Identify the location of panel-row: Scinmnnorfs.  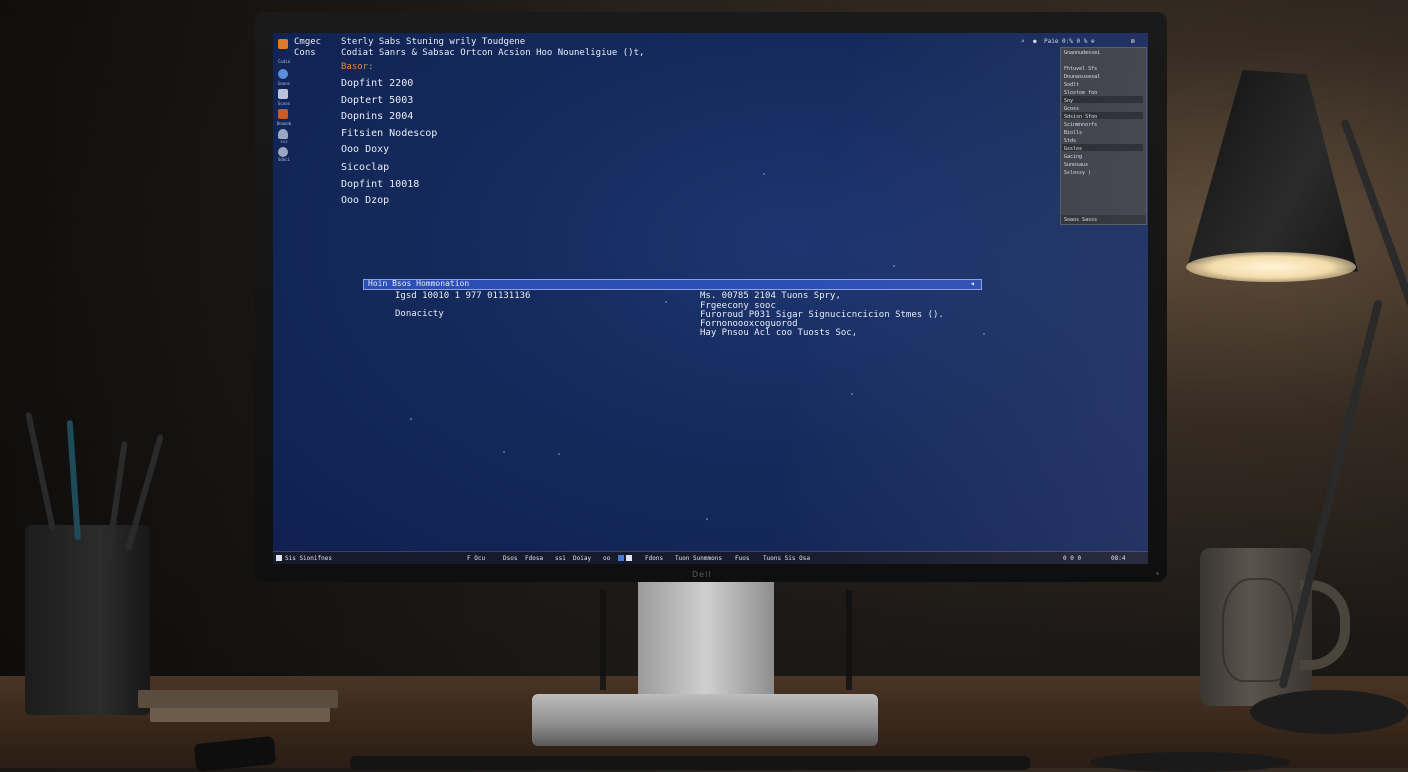
(1080, 125).